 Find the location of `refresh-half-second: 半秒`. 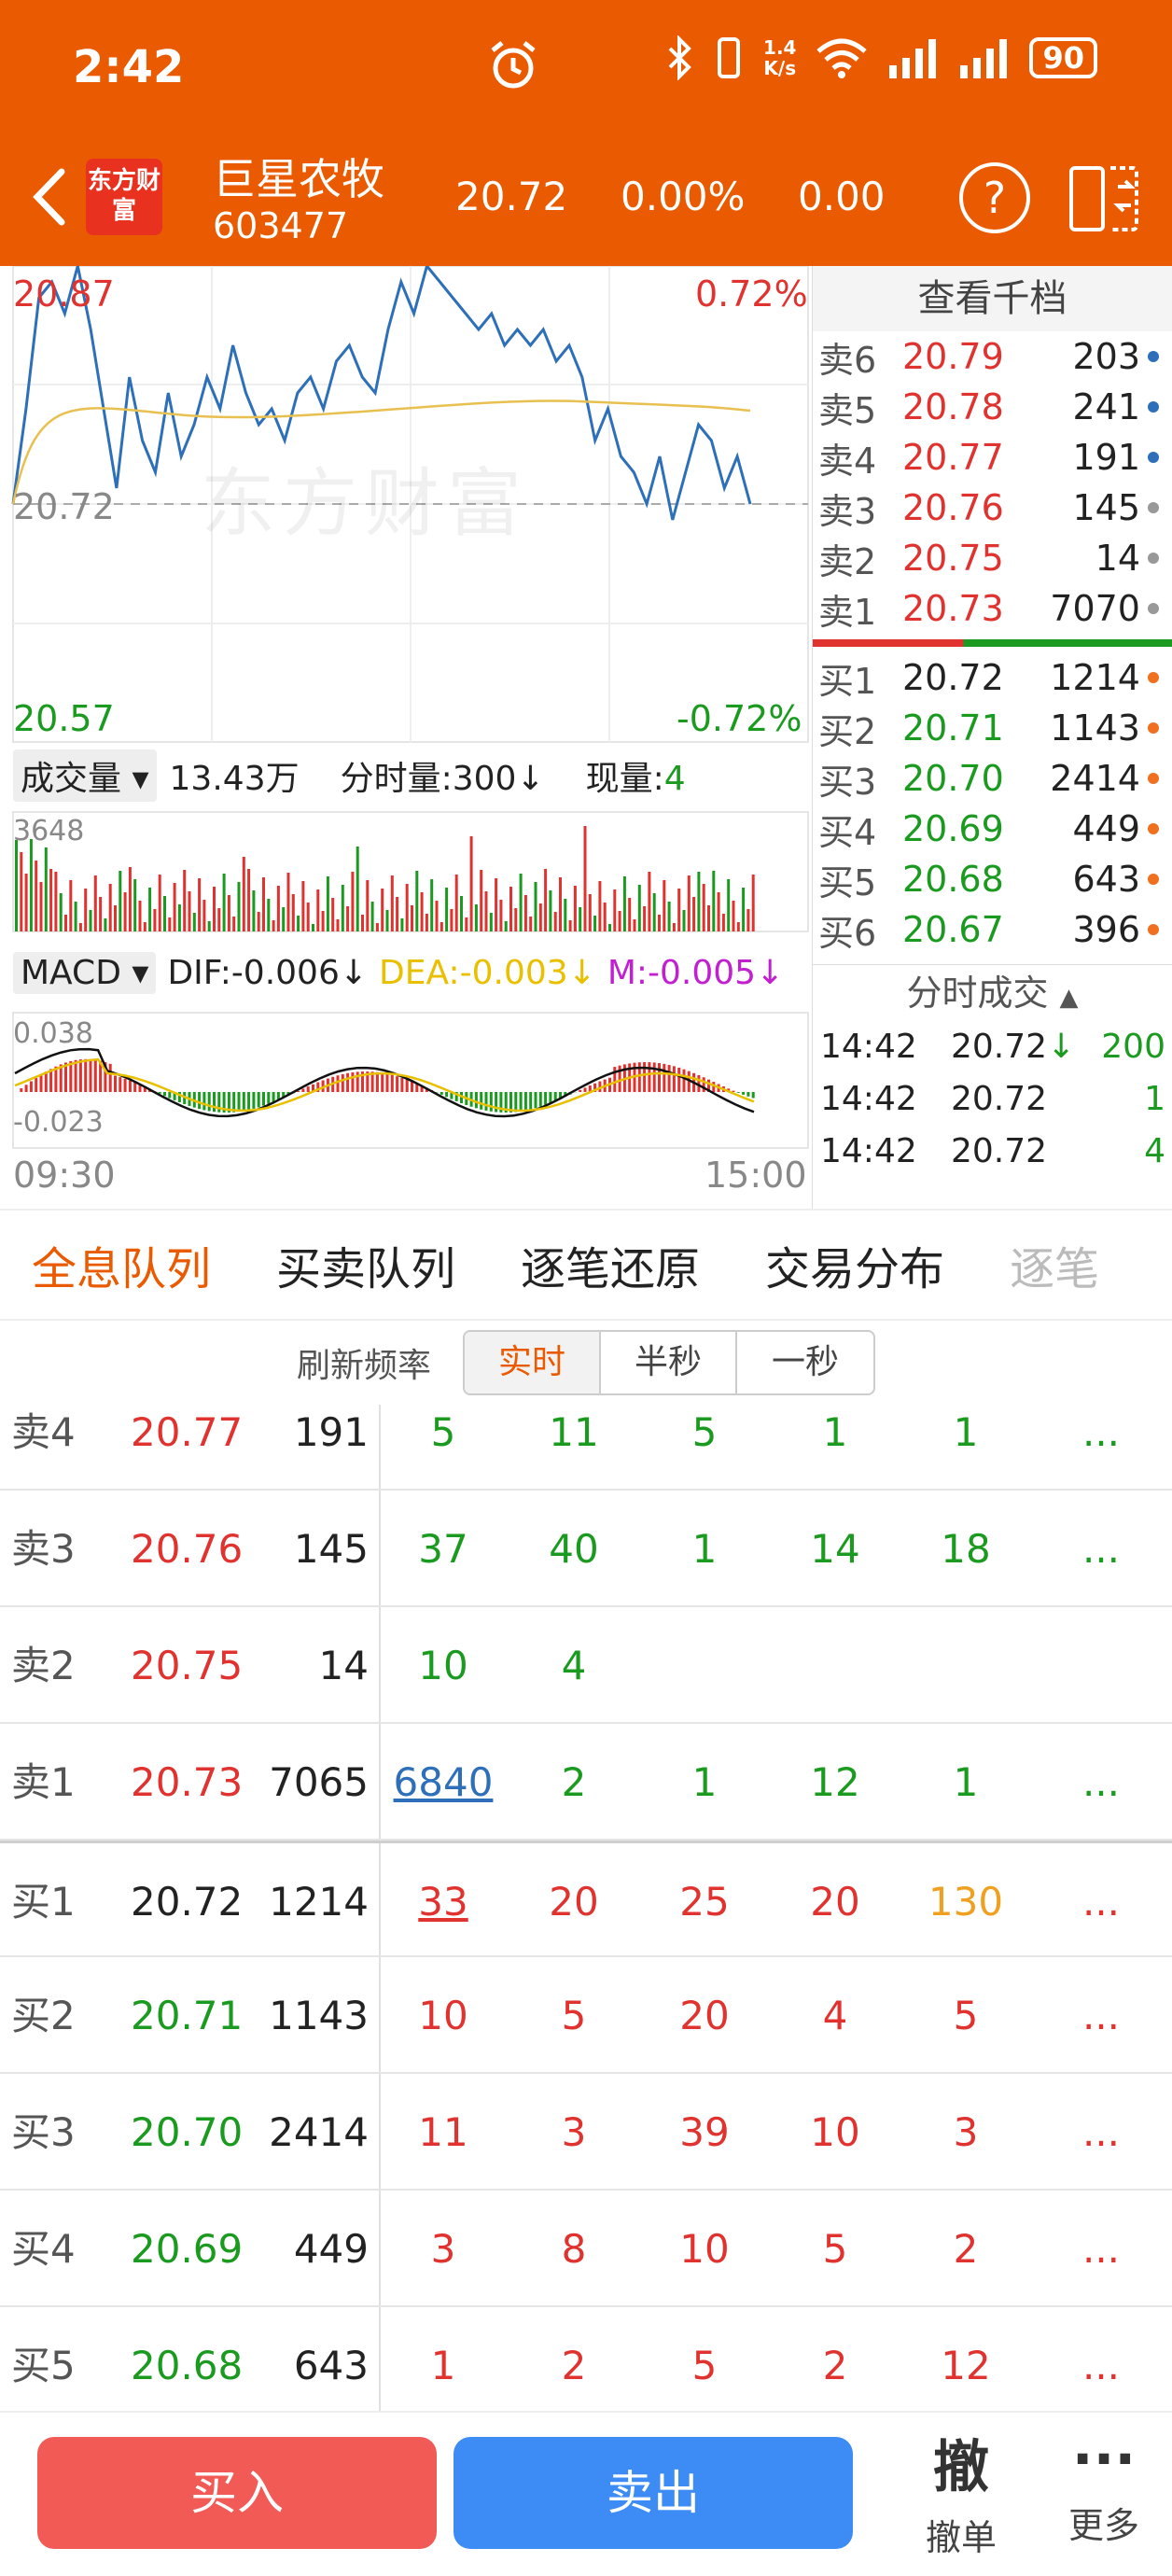

refresh-half-second: 半秒 is located at coordinates (669, 1362).